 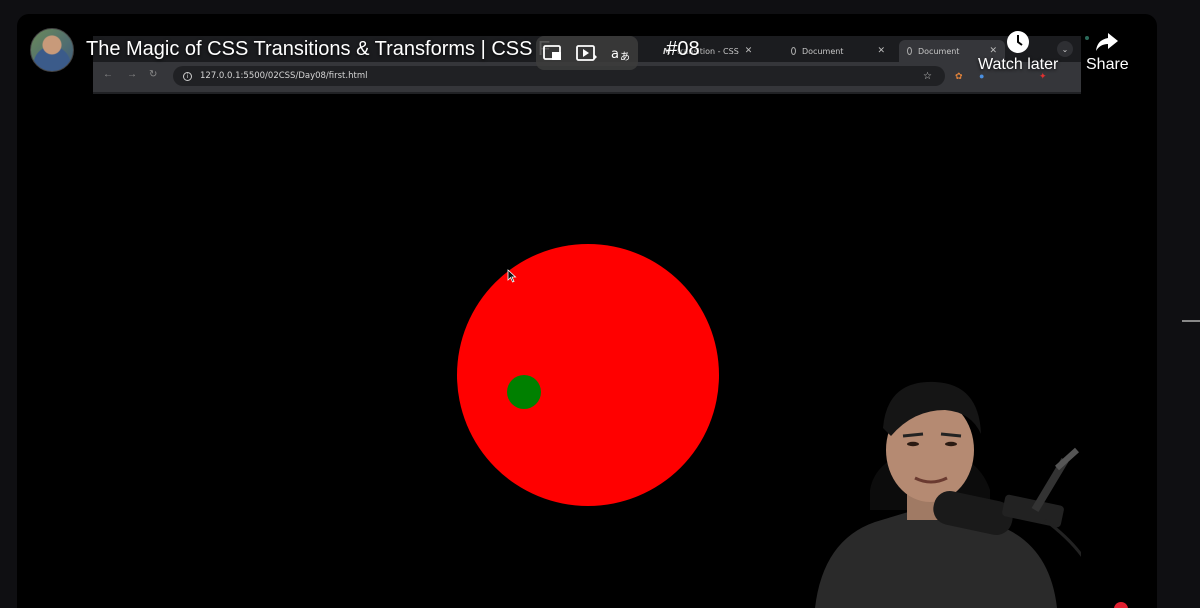 What do you see at coordinates (52, 50) in the screenshot?
I see `channel-avatar` at bounding box center [52, 50].